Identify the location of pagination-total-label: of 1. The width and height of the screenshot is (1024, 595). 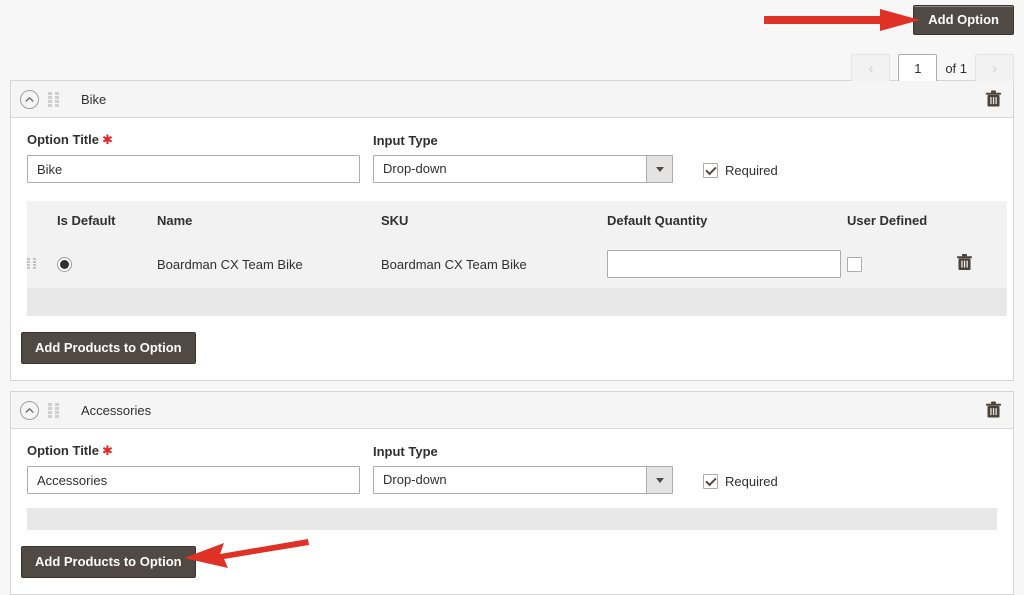
(956, 68).